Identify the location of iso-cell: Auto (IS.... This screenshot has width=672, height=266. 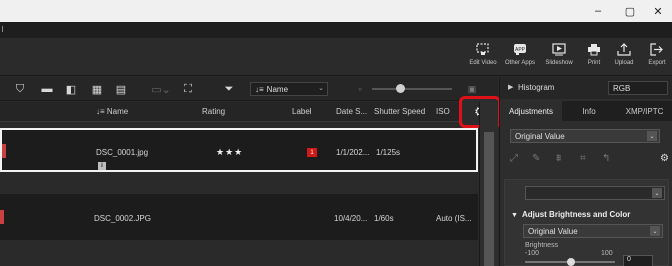
(454, 218).